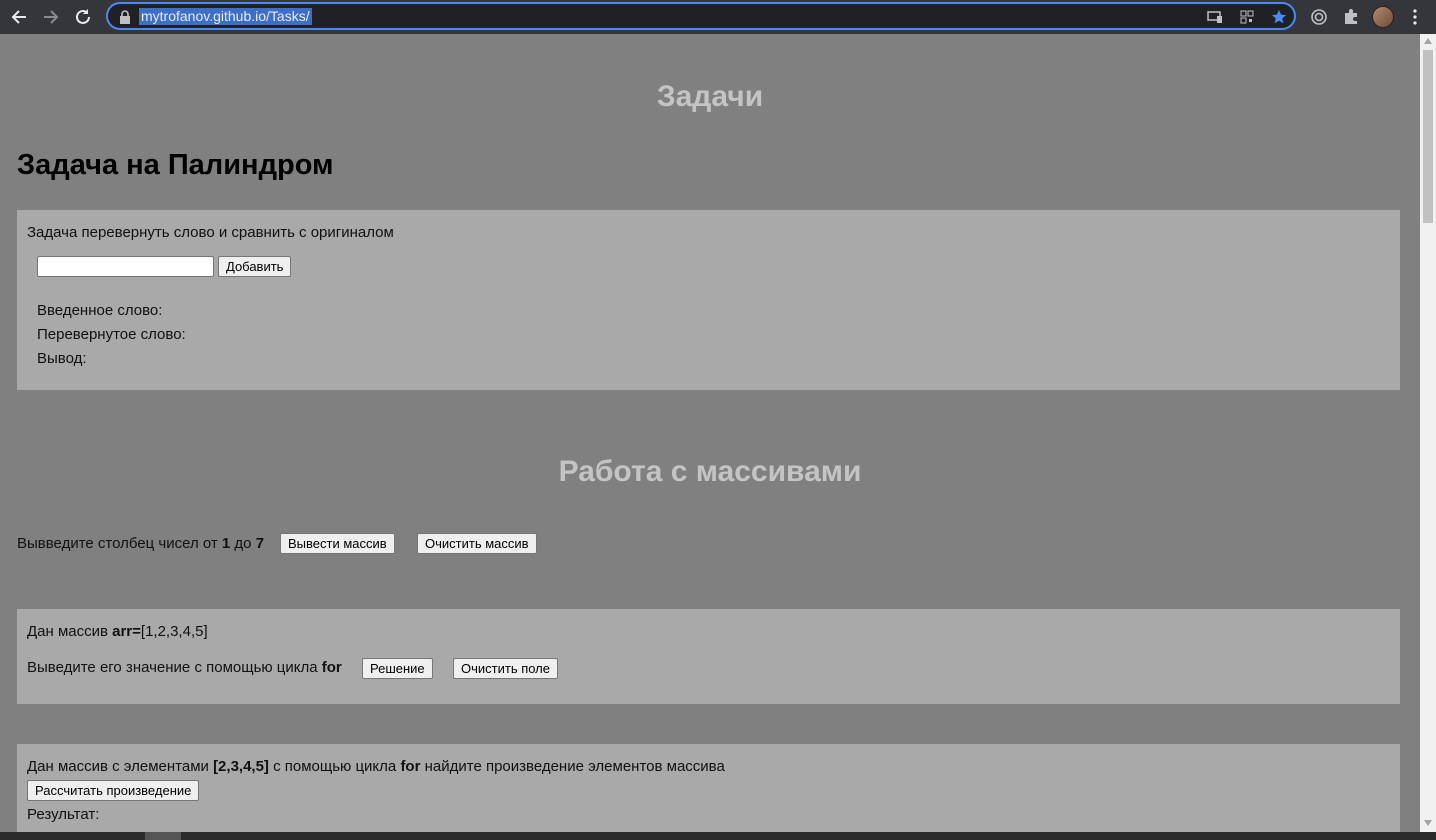 This screenshot has height=840, width=1436. Describe the element at coordinates (1383, 17) in the screenshot. I see `avatar` at that location.